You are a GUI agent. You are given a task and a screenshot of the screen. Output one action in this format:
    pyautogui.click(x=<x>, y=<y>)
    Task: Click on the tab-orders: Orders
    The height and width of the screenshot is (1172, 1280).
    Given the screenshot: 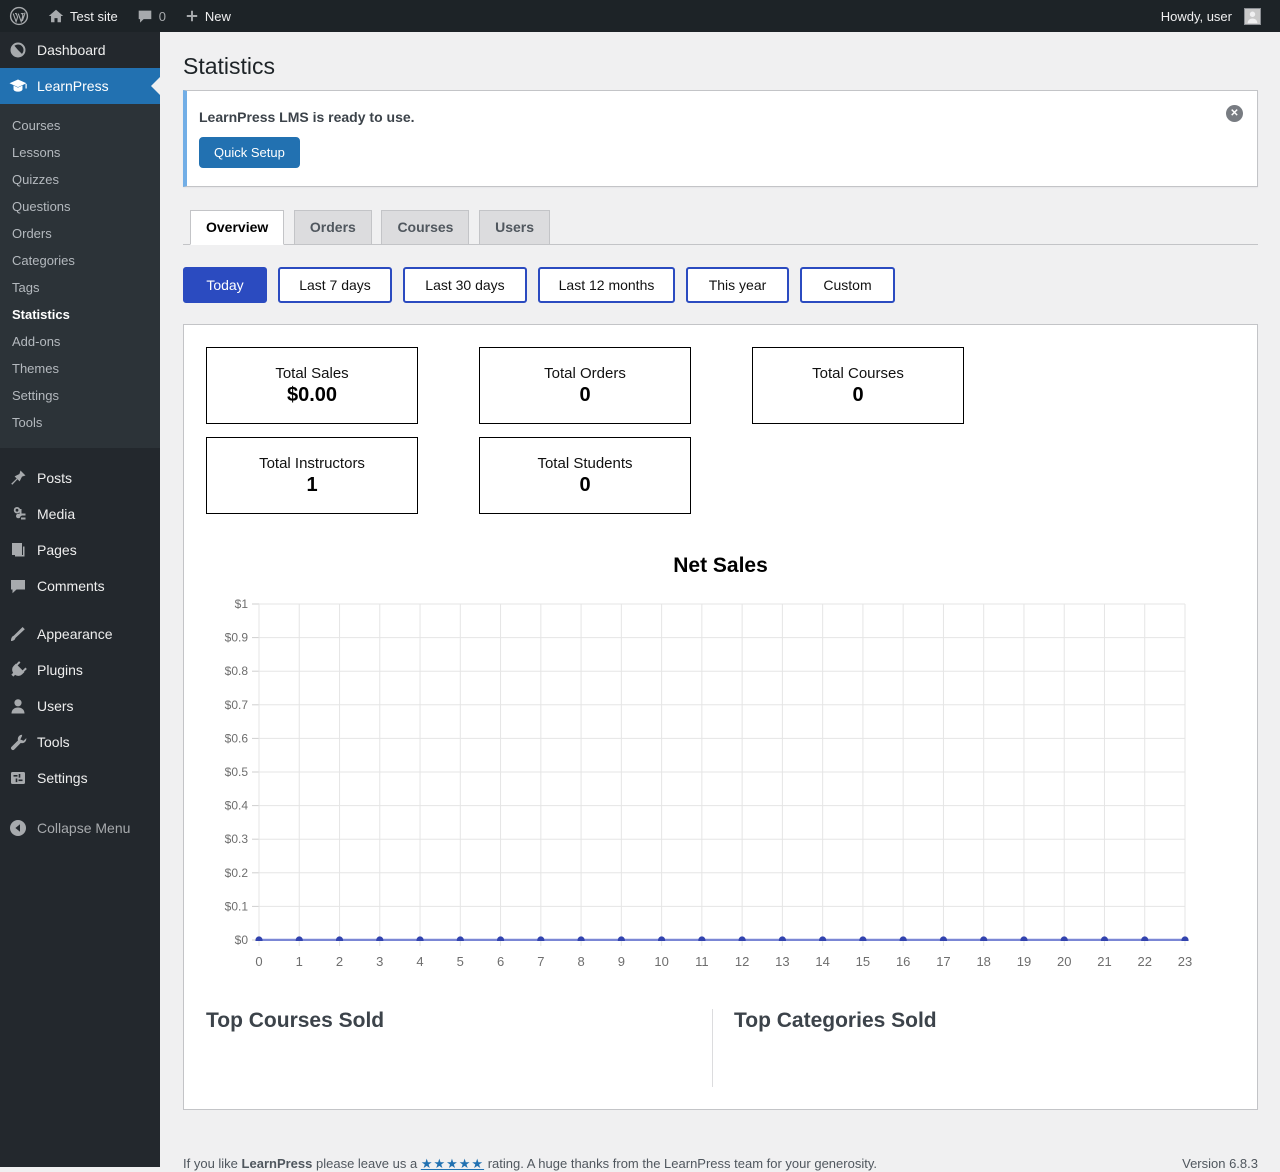 What is the action you would take?
    pyautogui.click(x=332, y=227)
    